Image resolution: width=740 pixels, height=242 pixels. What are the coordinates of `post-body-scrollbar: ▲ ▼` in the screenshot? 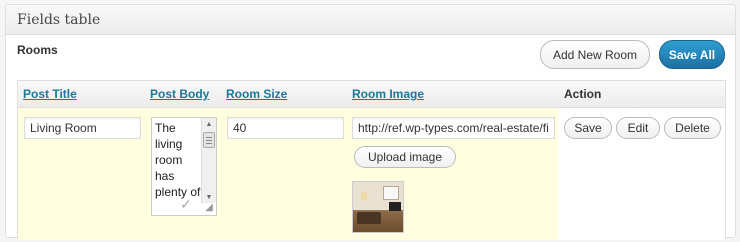 It's located at (208, 160).